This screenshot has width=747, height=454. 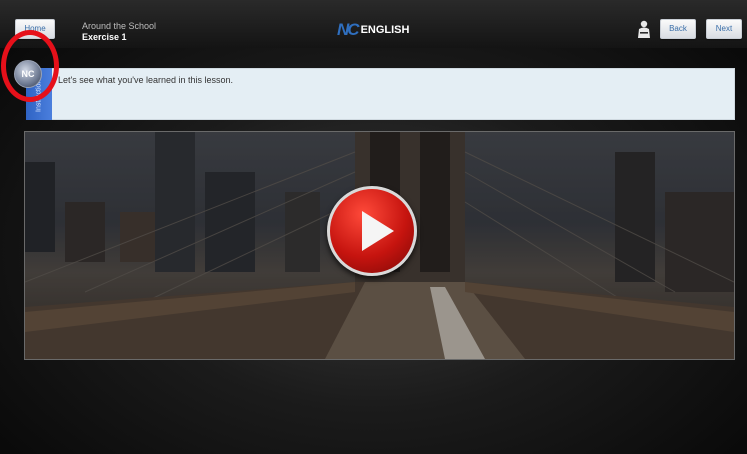 I want to click on lesson-title: Around the School, so click(x=119, y=26).